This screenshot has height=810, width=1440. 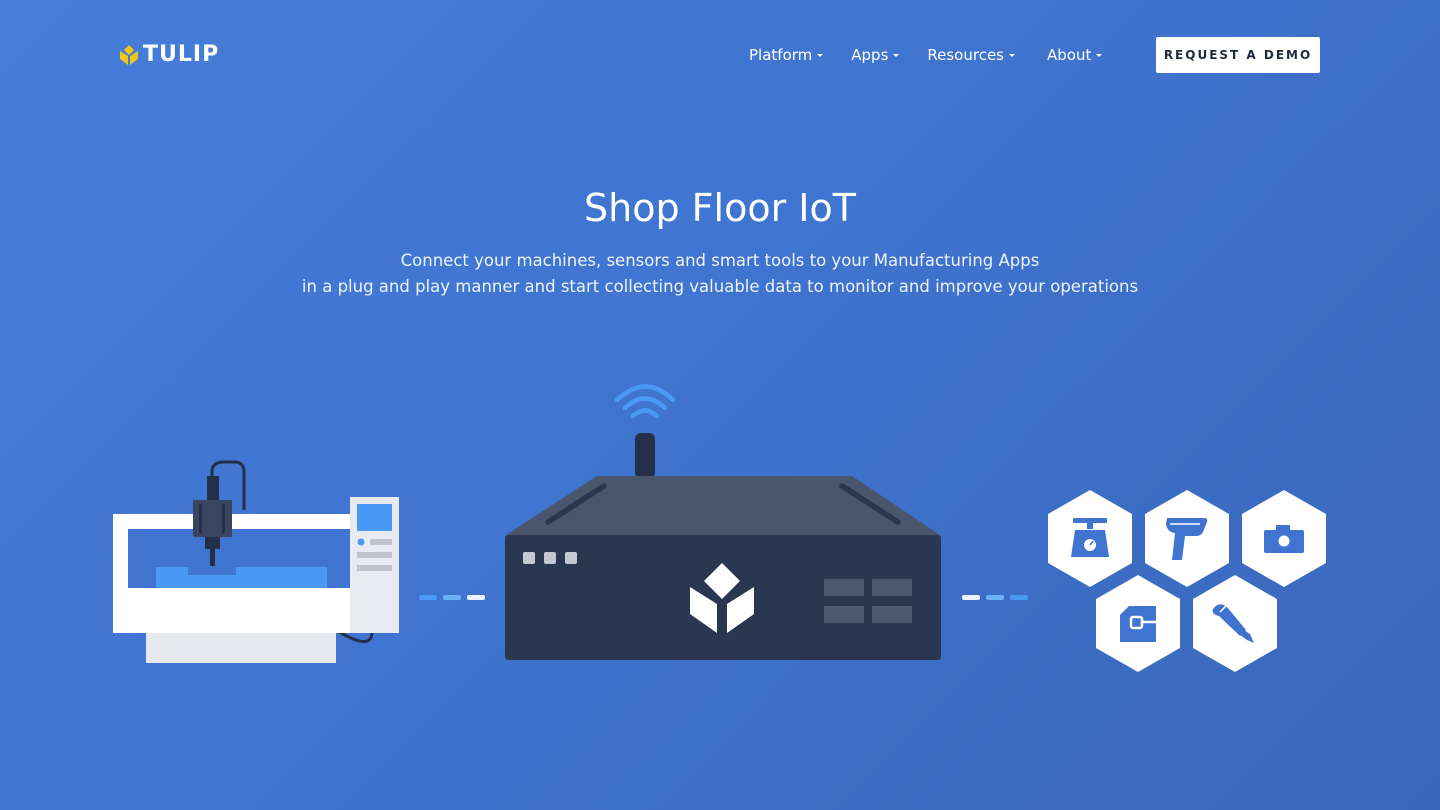 I want to click on wifi-icon, so click(x=645, y=401).